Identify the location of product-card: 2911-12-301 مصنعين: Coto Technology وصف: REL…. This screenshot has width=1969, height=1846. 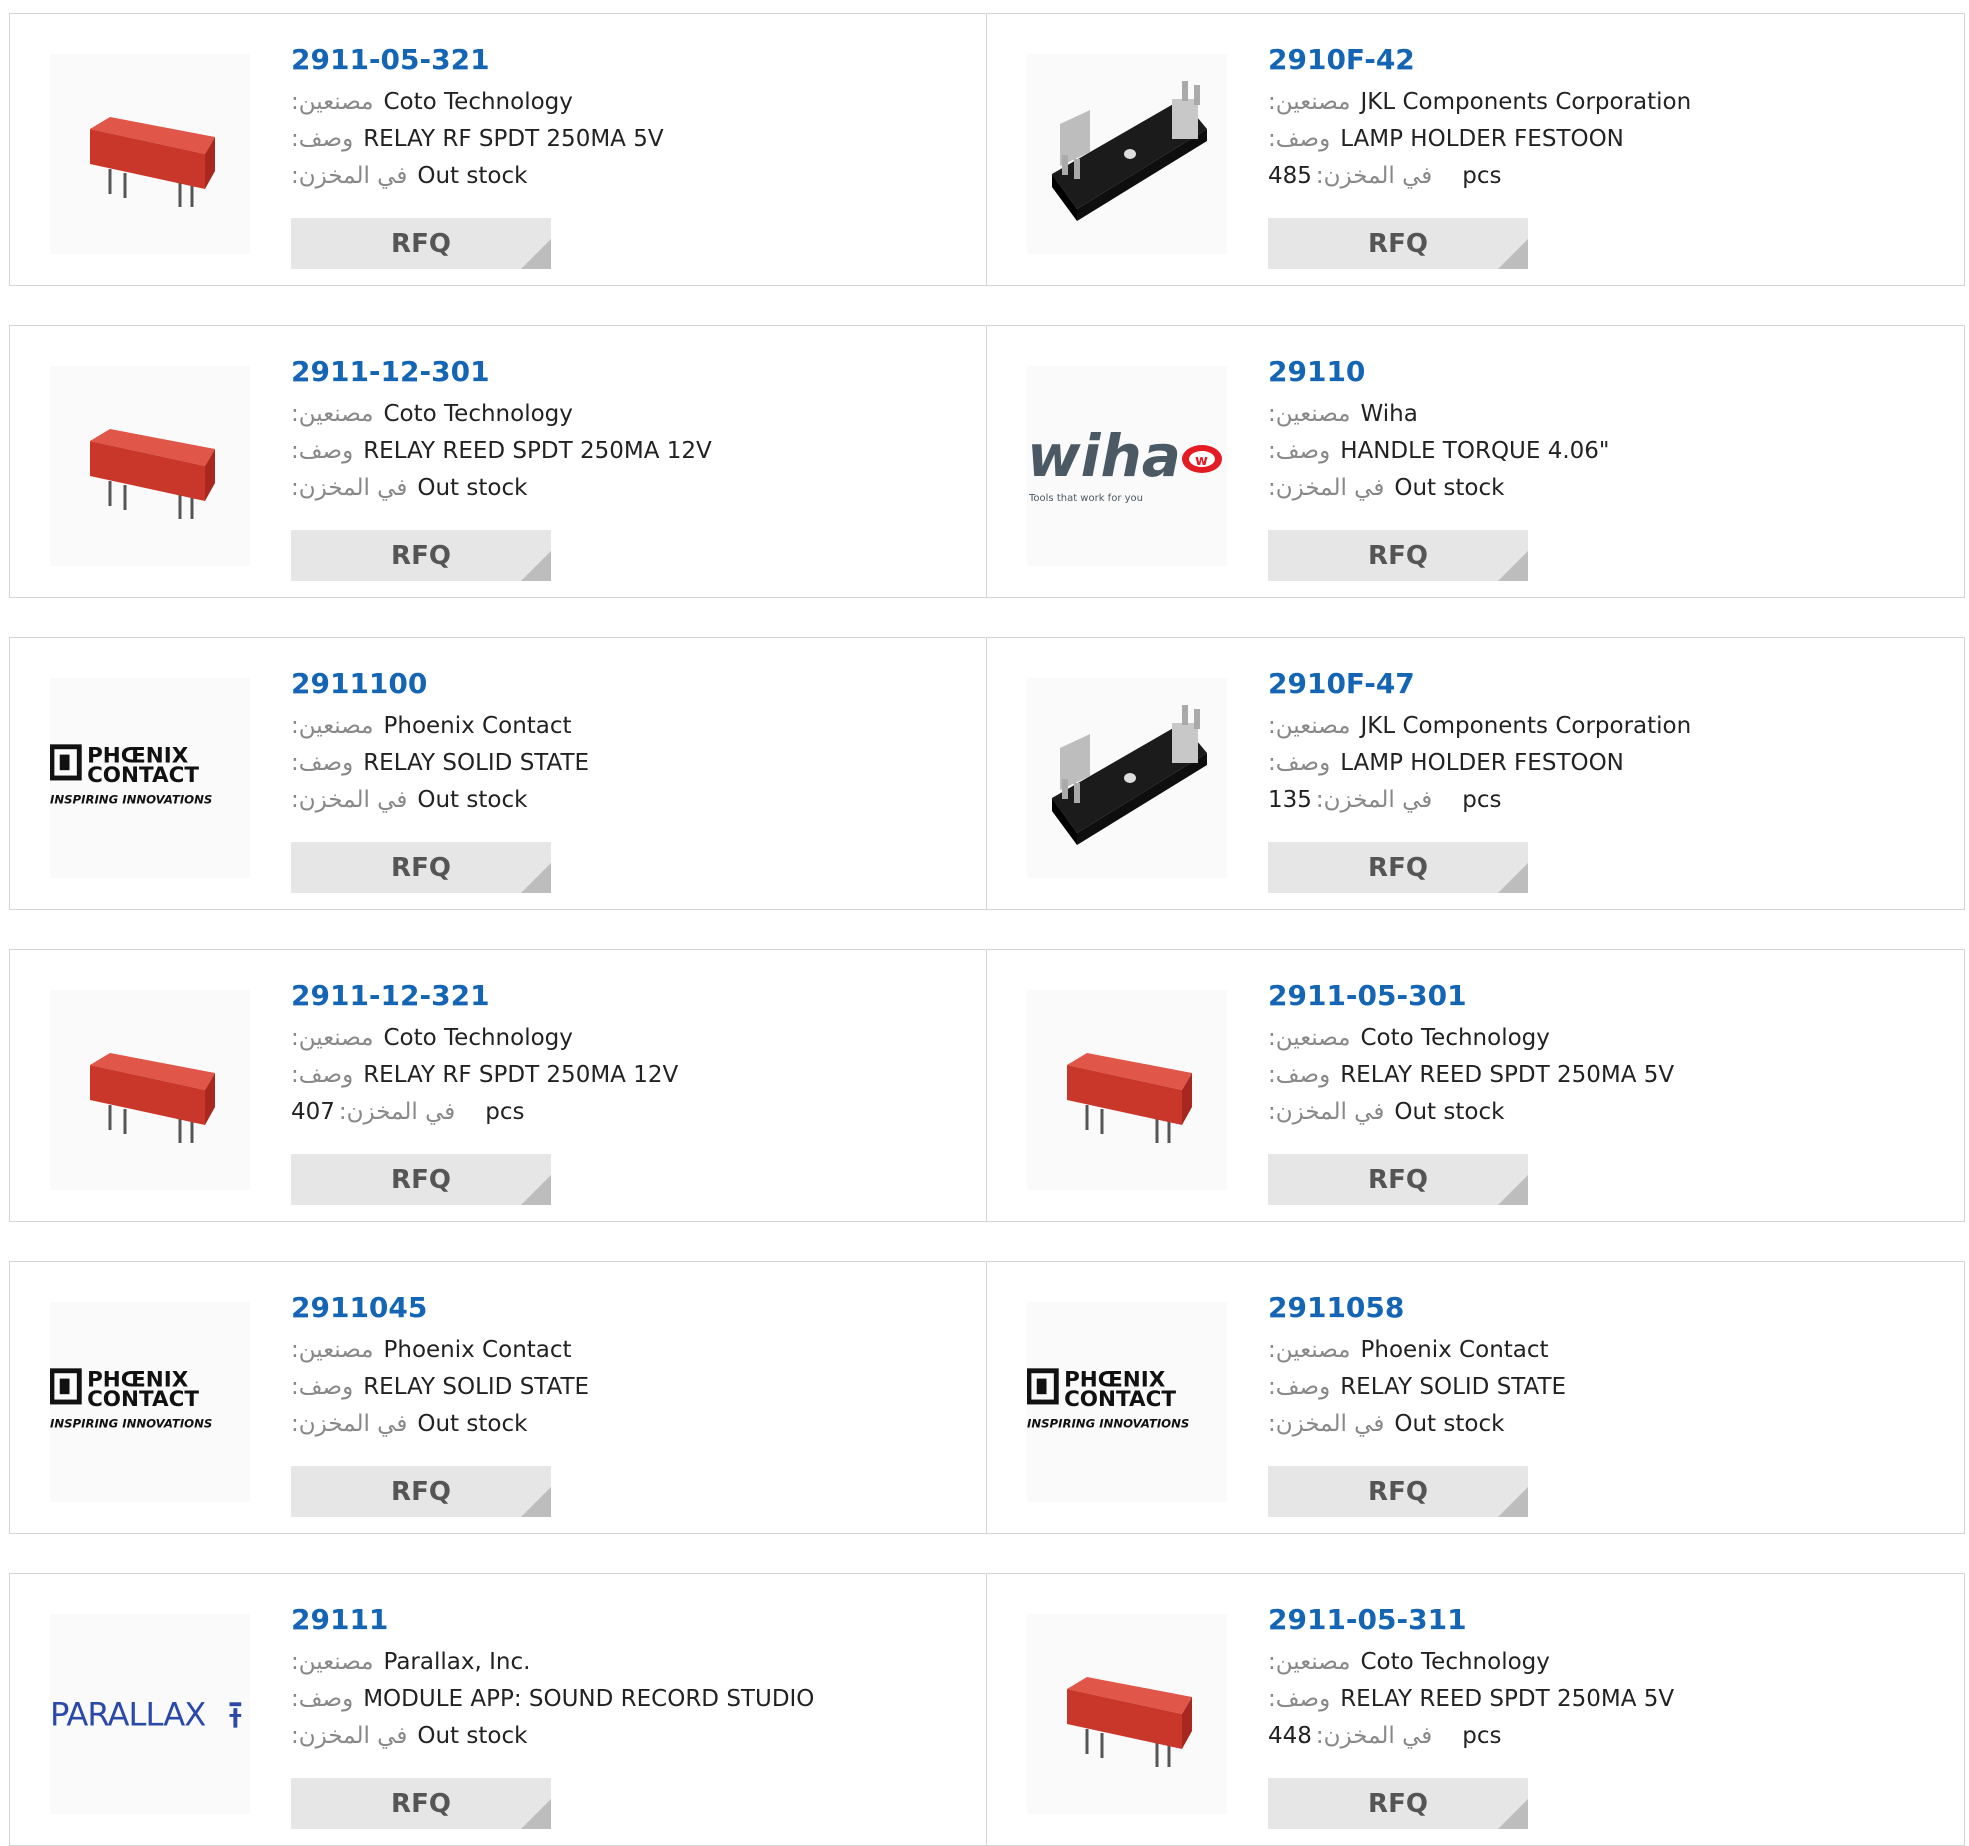
(498, 461).